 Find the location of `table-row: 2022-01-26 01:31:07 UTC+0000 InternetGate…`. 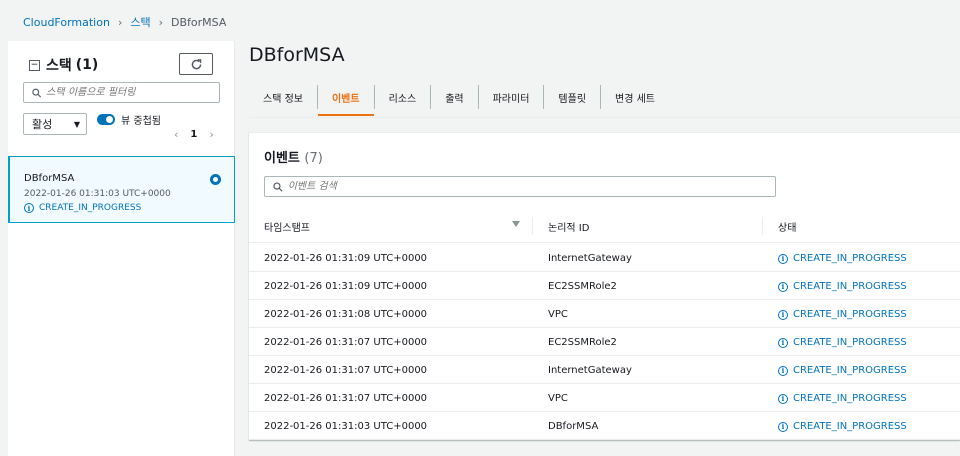

table-row: 2022-01-26 01:31:07 UTC+0000 InternetGate… is located at coordinates (604, 370).